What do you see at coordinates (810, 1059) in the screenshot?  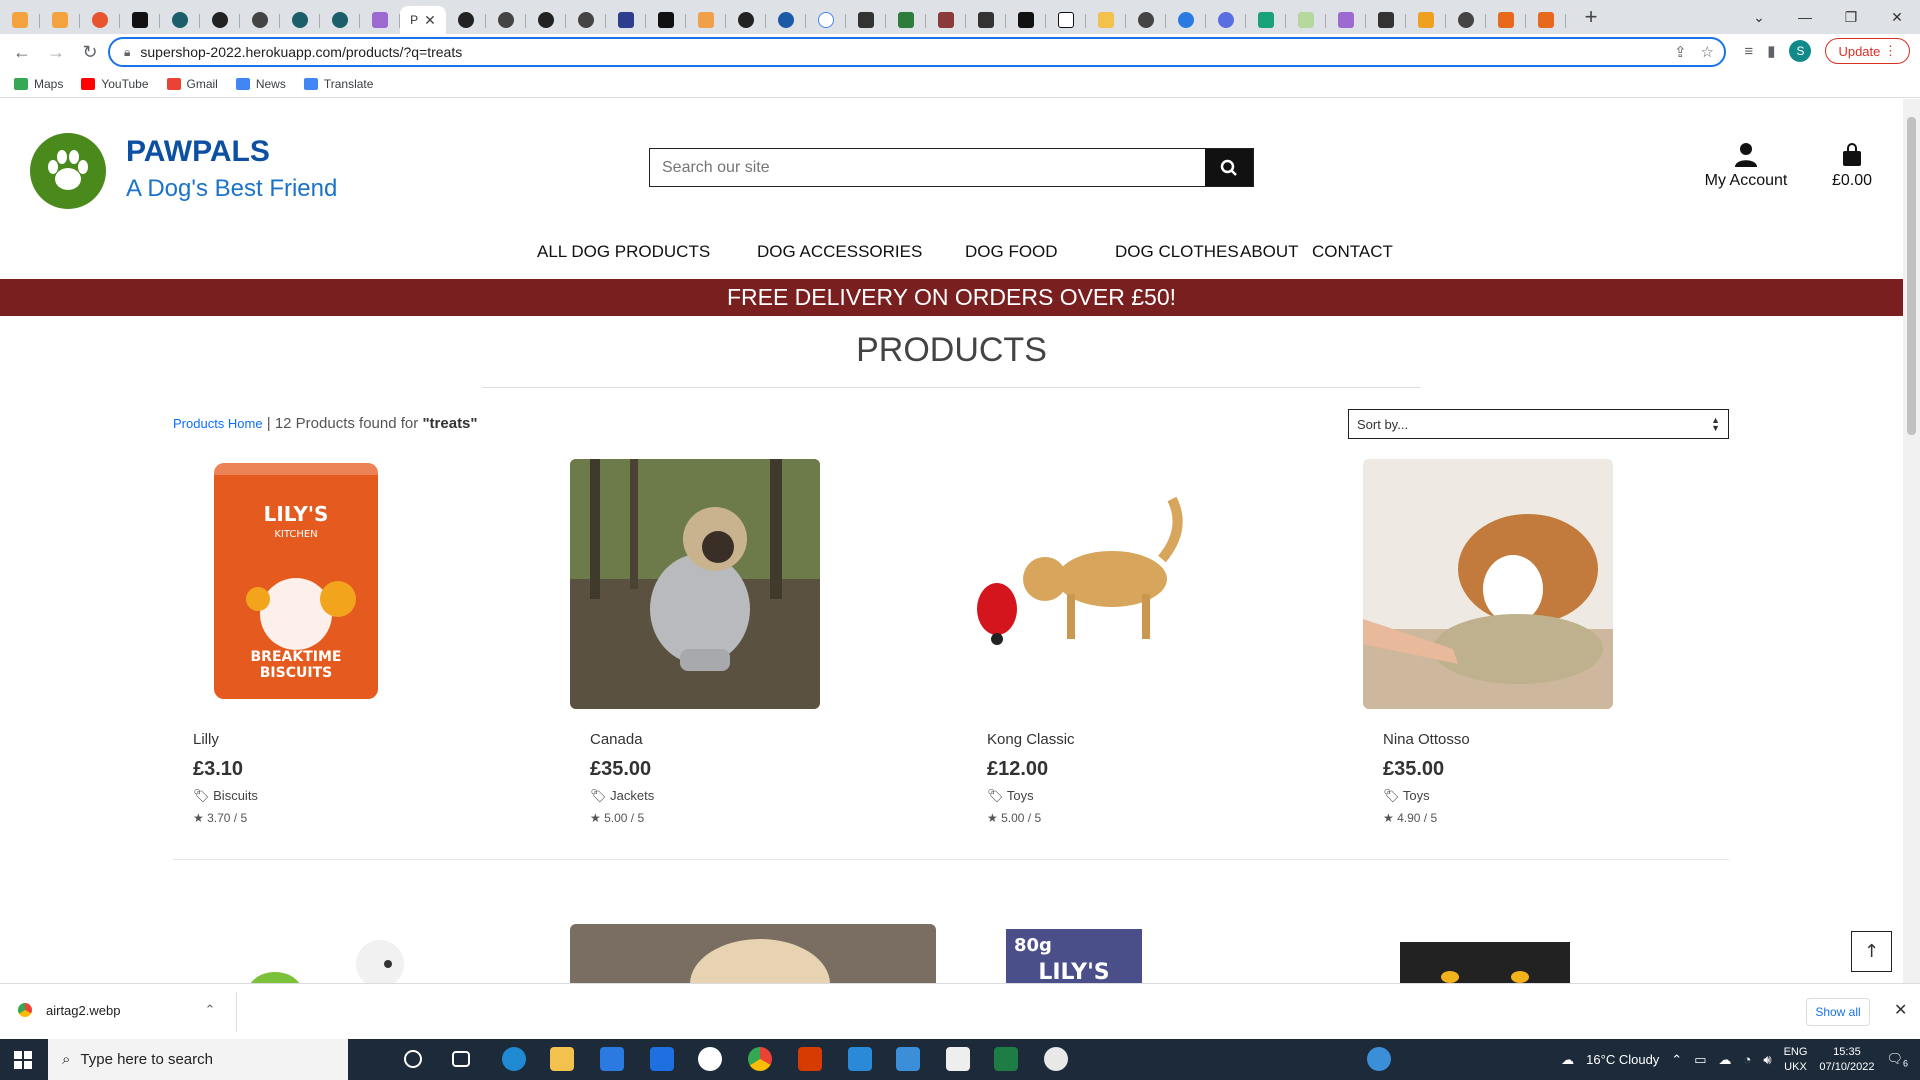 I see `office-icon` at bounding box center [810, 1059].